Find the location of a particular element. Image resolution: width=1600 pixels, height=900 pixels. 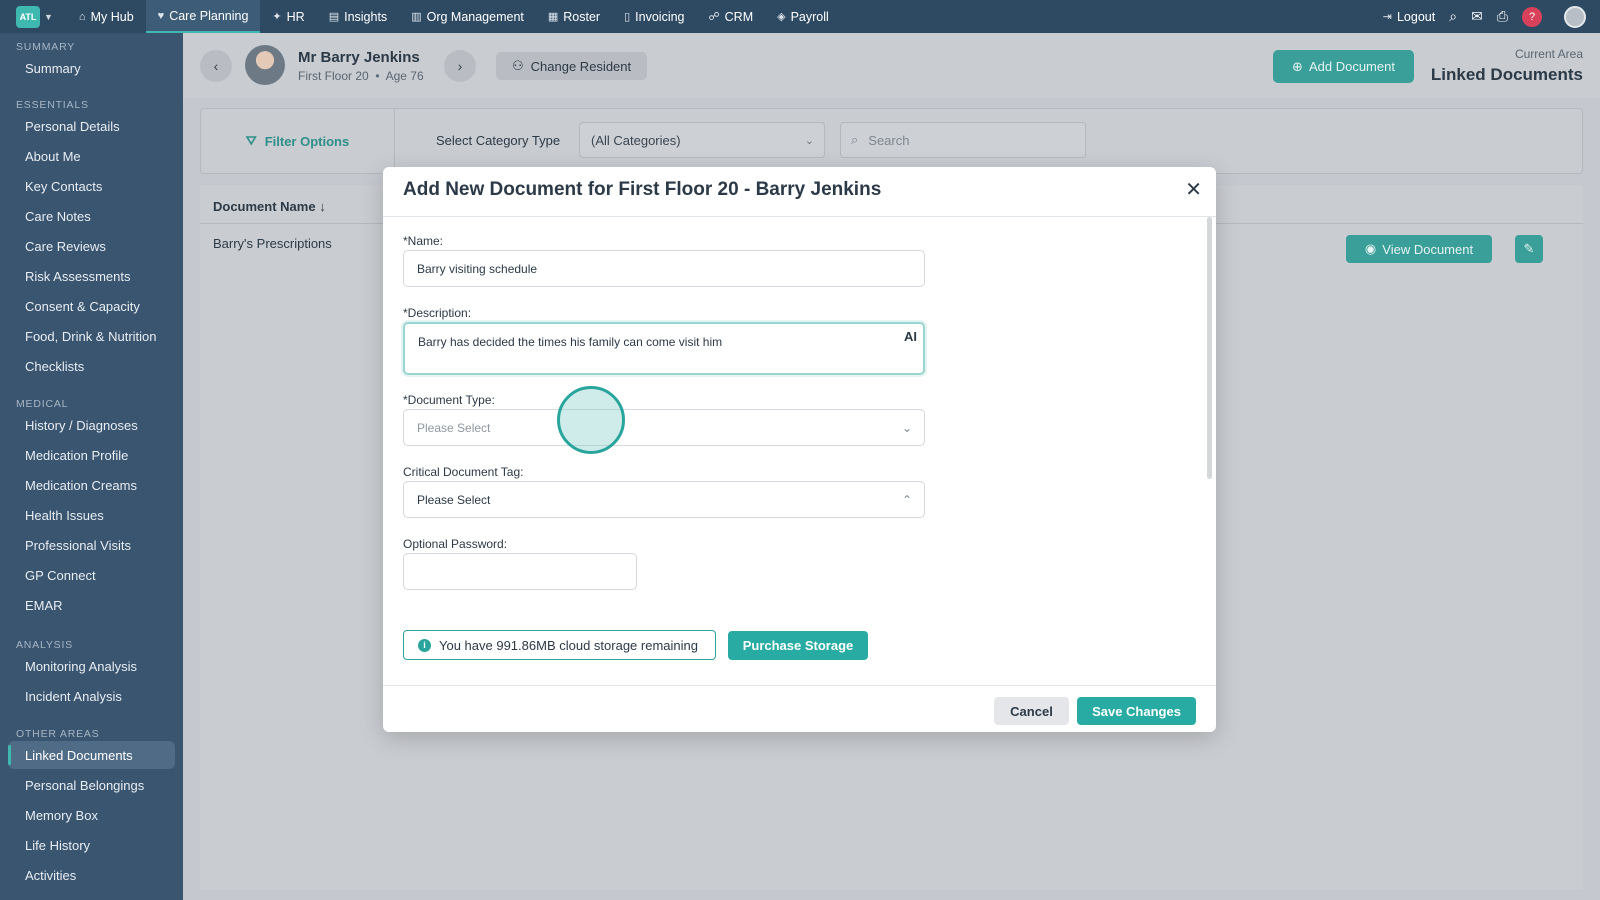

sidebar-item-linked-documents: Linked Documents is located at coordinates (91, 755).